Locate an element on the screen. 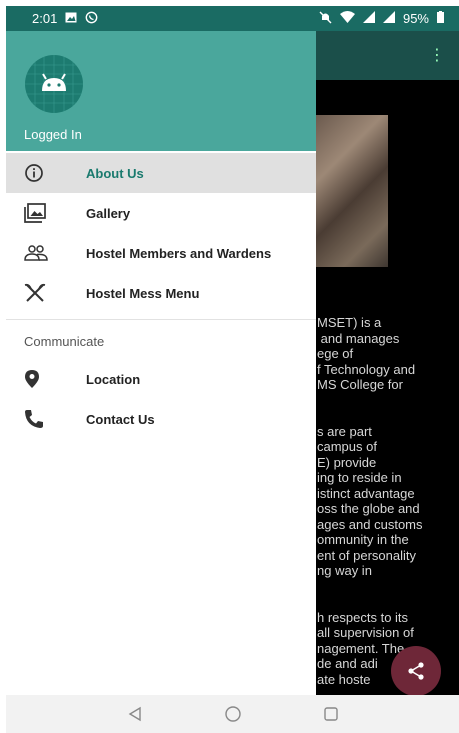  image-notification-icon is located at coordinates (71, 19).